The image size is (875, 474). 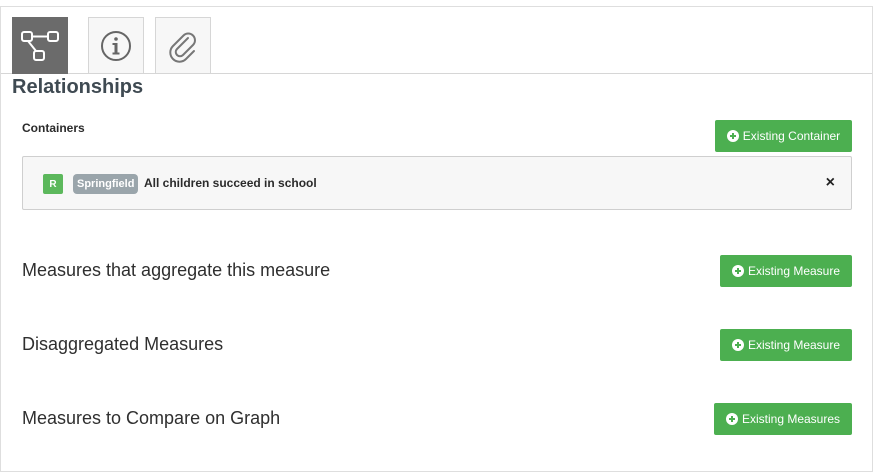 I want to click on add-existing-measures-label: Existing Measures, so click(x=791, y=419).